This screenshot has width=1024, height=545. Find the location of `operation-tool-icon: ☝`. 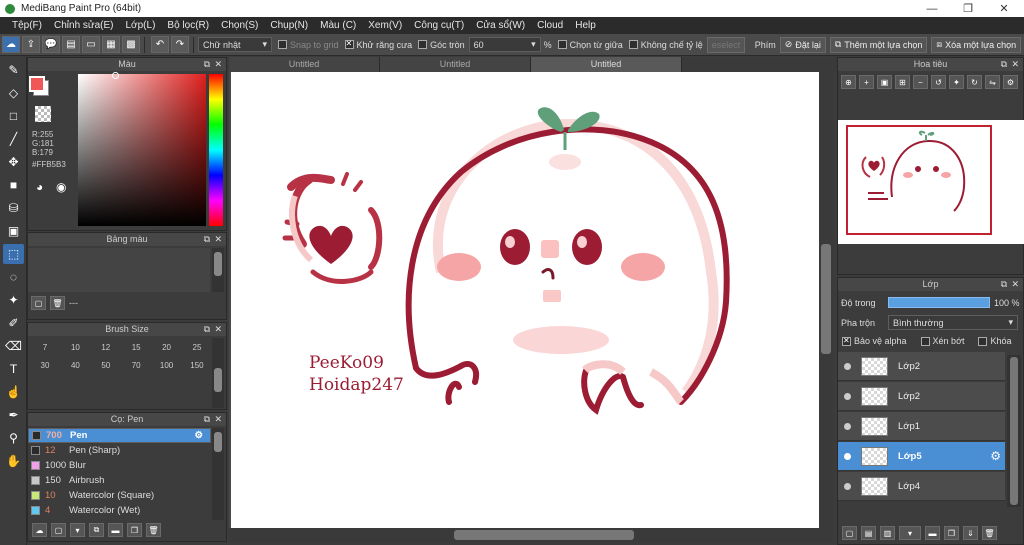

operation-tool-icon: ☝ is located at coordinates (13, 392).